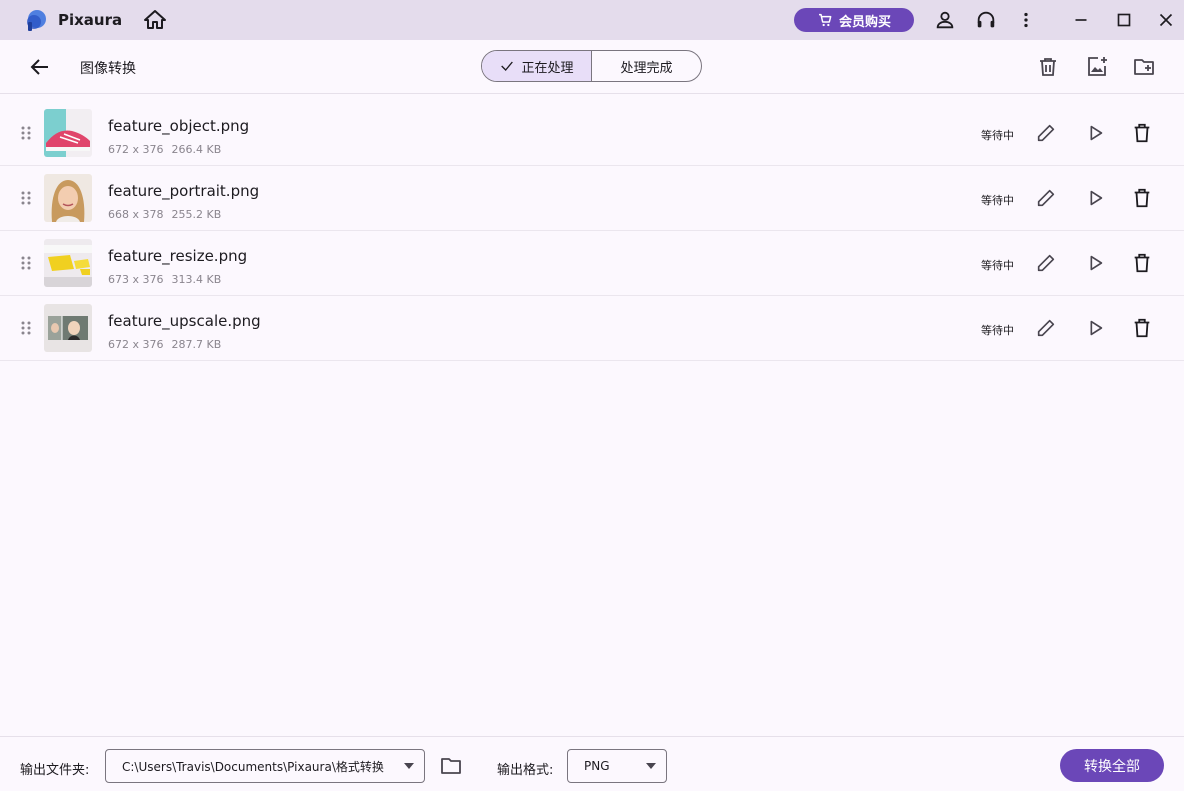 This screenshot has width=1184, height=791. Describe the element at coordinates (55, 770) in the screenshot. I see `output-folder-label: 输出文件夹:` at that location.